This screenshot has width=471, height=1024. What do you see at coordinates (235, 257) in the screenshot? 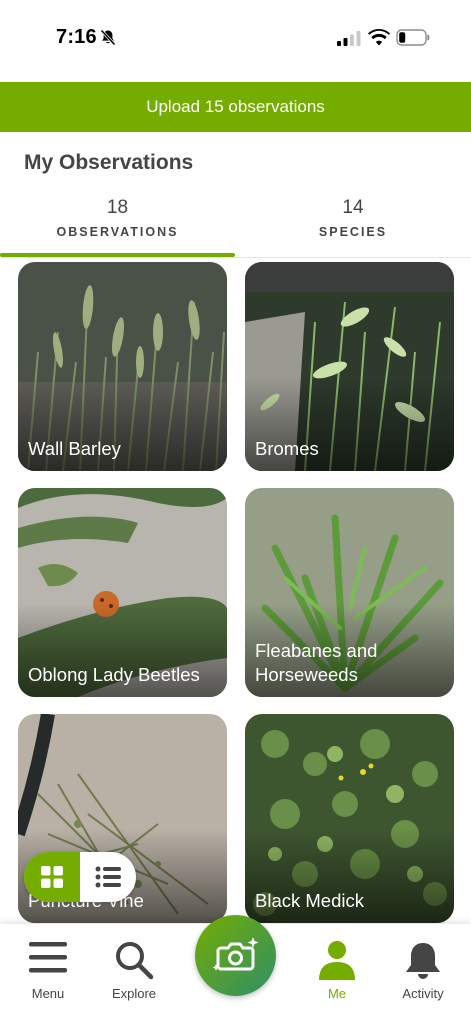
I see `tab-divider` at bounding box center [235, 257].